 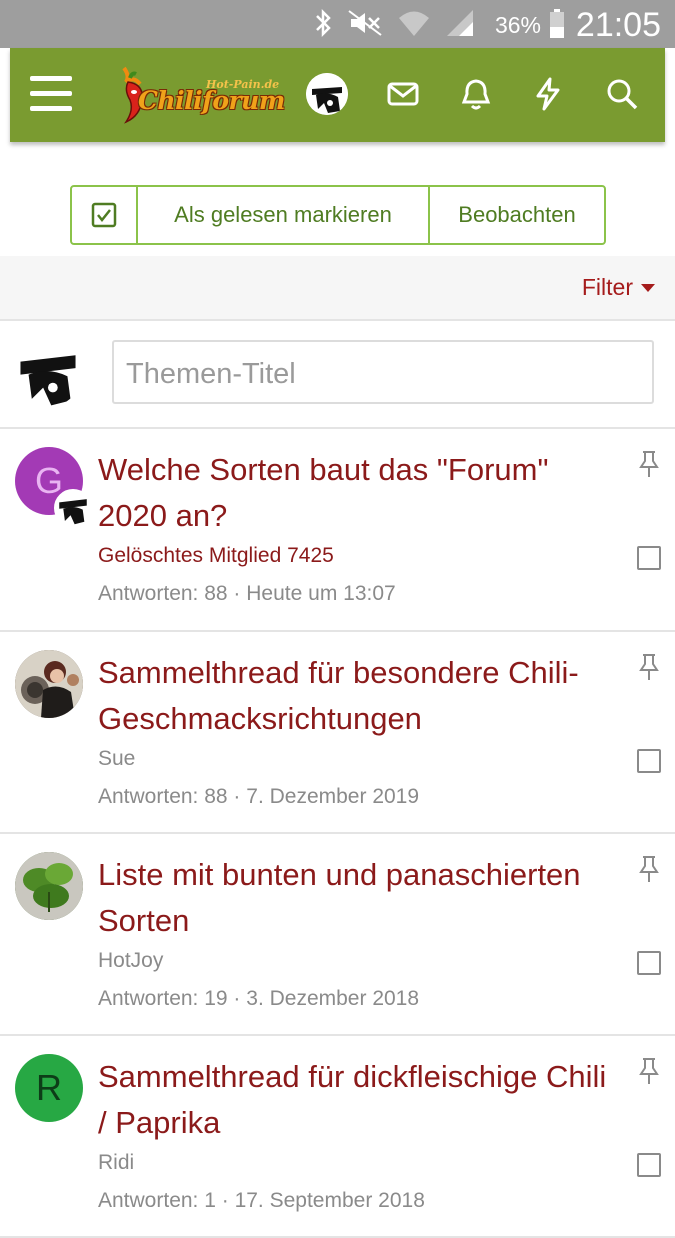 I want to click on thread-title-input: Themen-Titel, so click(x=383, y=372).